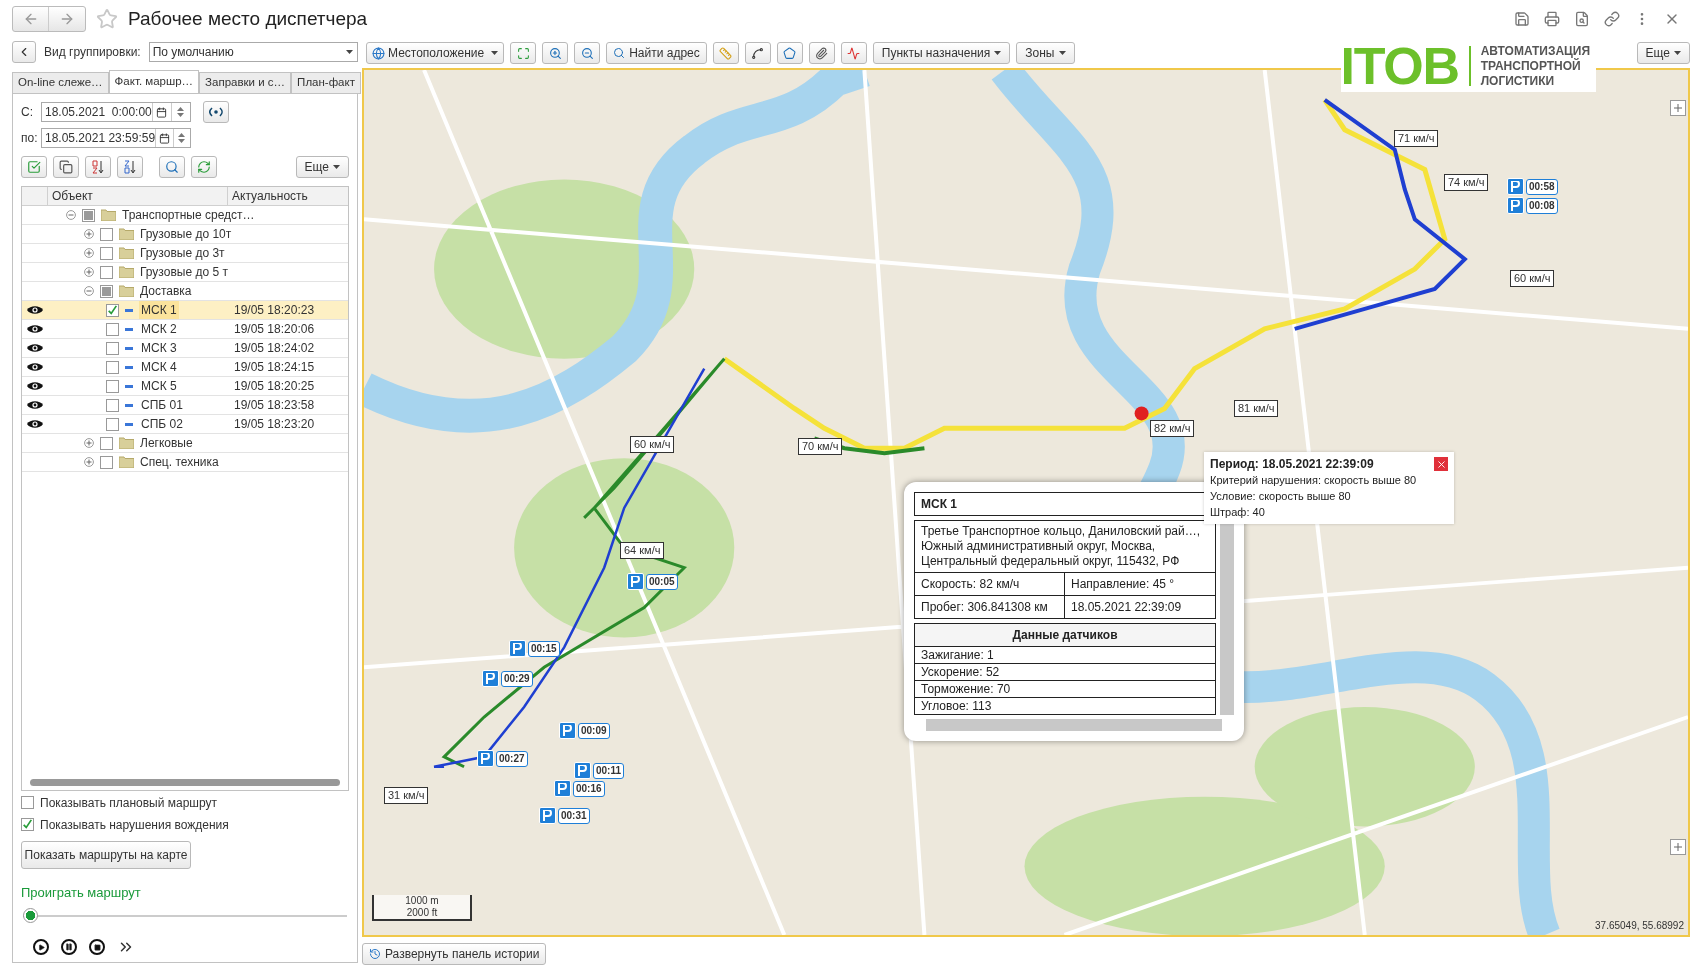 The height and width of the screenshot is (971, 1700). I want to click on to-date-field: 18.05.2021 23:59:59, so click(116, 138).